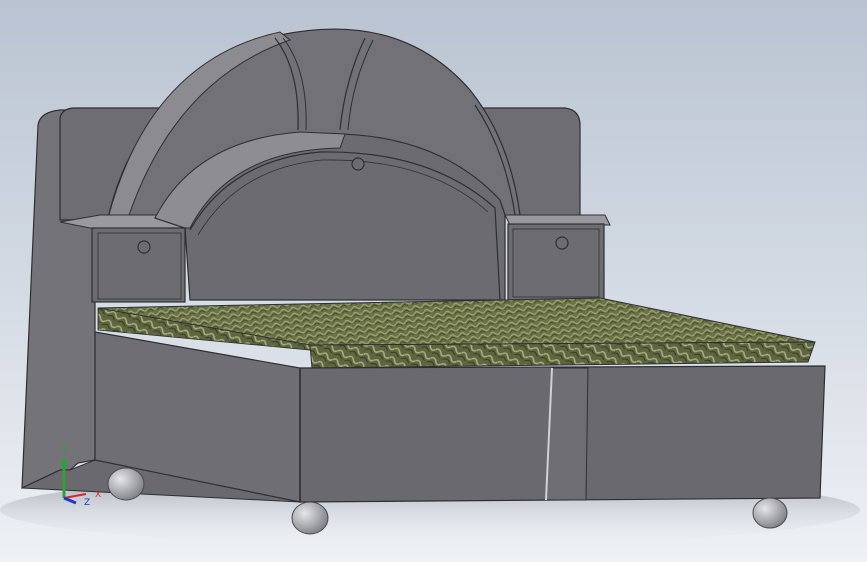 This screenshot has height=562, width=867. What do you see at coordinates (87, 503) in the screenshot?
I see `z-axis-label: Z` at bounding box center [87, 503].